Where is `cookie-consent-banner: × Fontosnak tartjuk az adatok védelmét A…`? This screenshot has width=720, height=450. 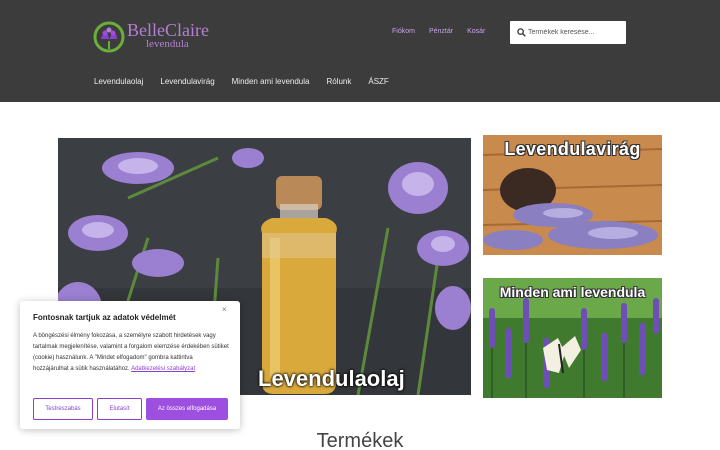 cookie-consent-banner: × Fontosnak tartjuk az adatok védelmét A… is located at coordinates (130, 365).